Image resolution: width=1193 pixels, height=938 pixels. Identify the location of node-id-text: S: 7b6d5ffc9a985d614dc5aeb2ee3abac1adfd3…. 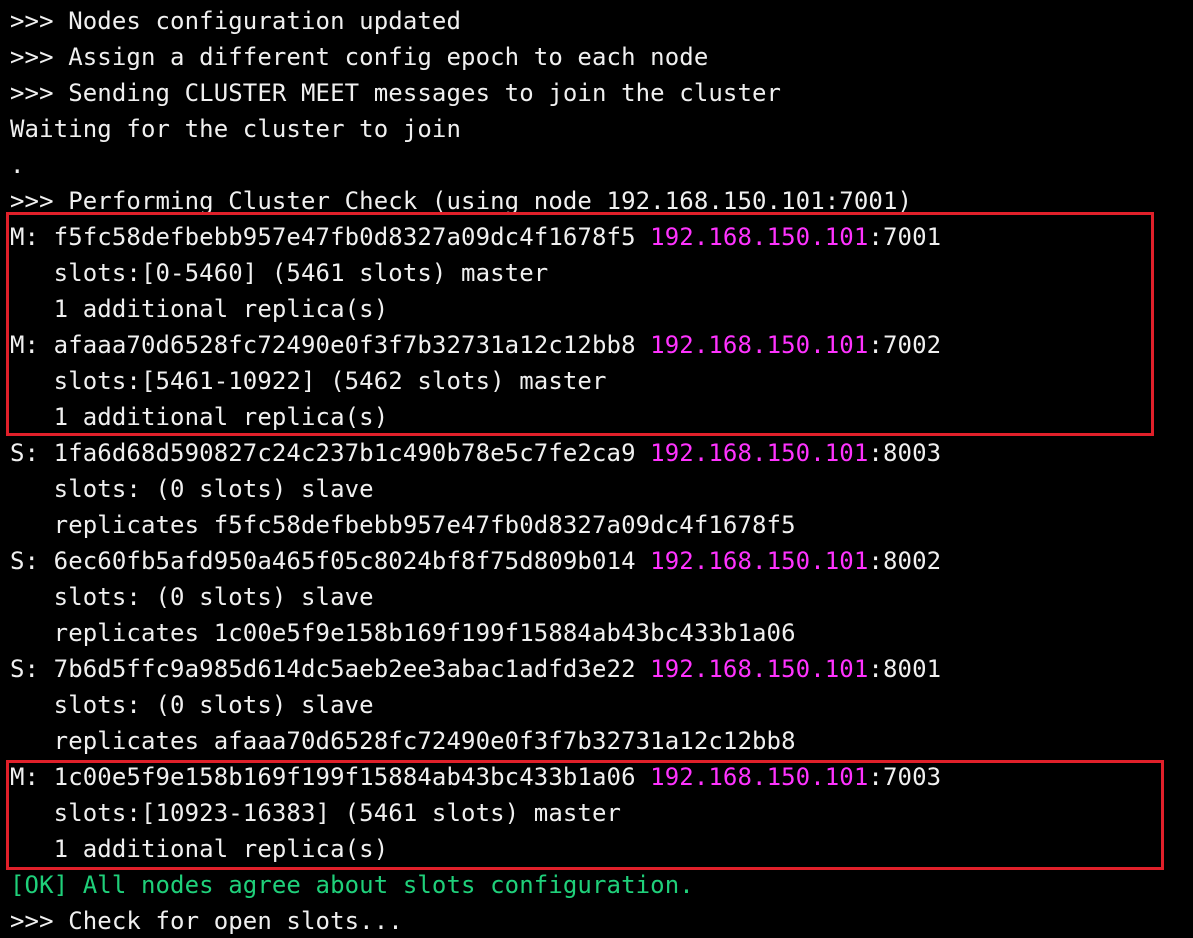
(330, 669).